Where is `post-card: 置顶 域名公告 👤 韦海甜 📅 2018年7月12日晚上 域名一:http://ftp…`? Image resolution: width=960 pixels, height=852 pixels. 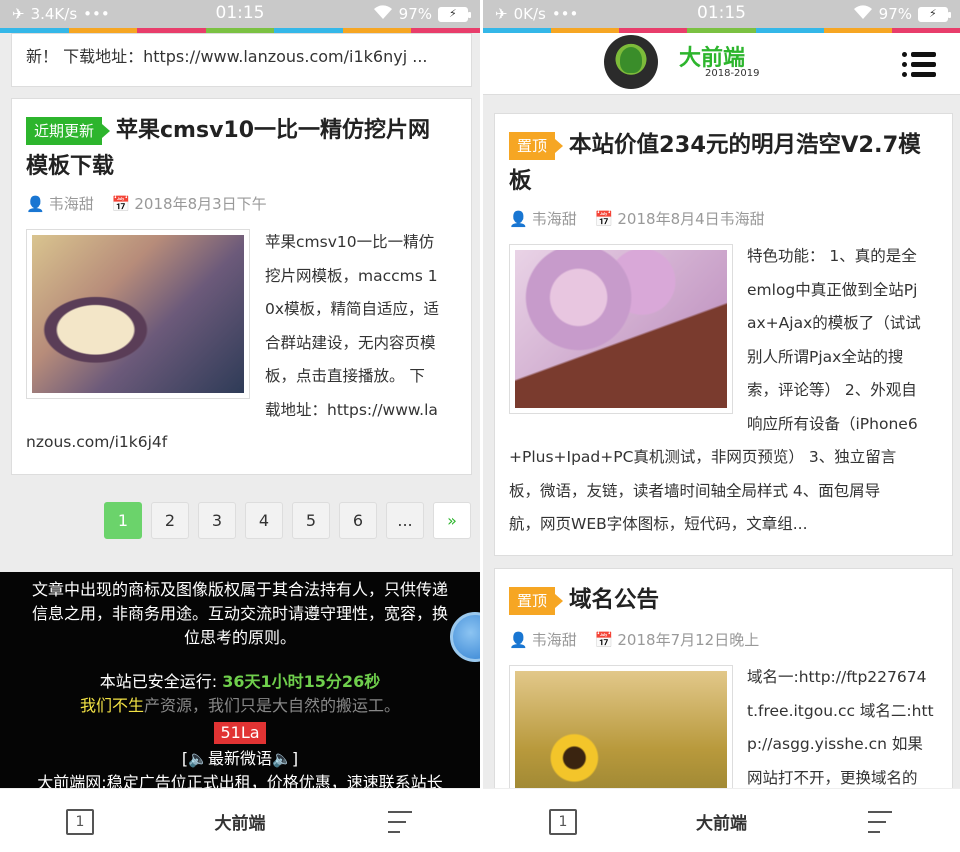 post-card: 置顶 域名公告 👤 韦海甜 📅 2018年7月12日晚上 域名一:http://ftp… is located at coordinates (723, 701).